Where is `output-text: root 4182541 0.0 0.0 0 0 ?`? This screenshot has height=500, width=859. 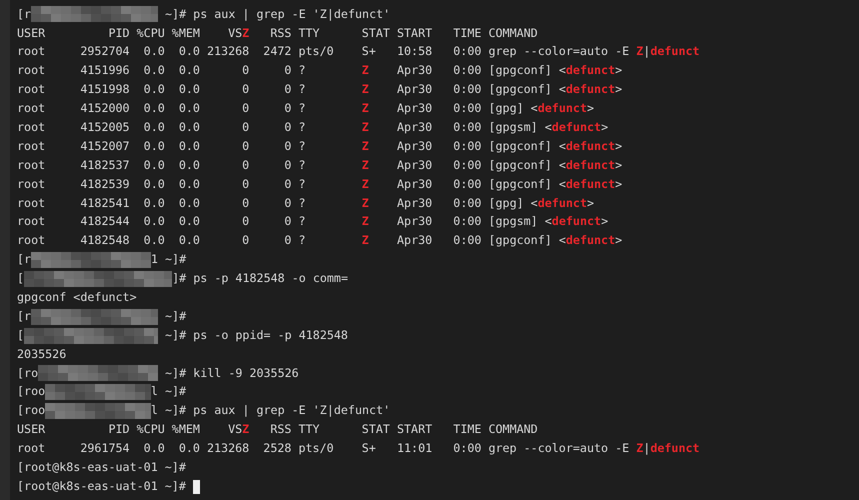
output-text: root 4182541 0.0 0.0 0 0 ? is located at coordinates (161, 203).